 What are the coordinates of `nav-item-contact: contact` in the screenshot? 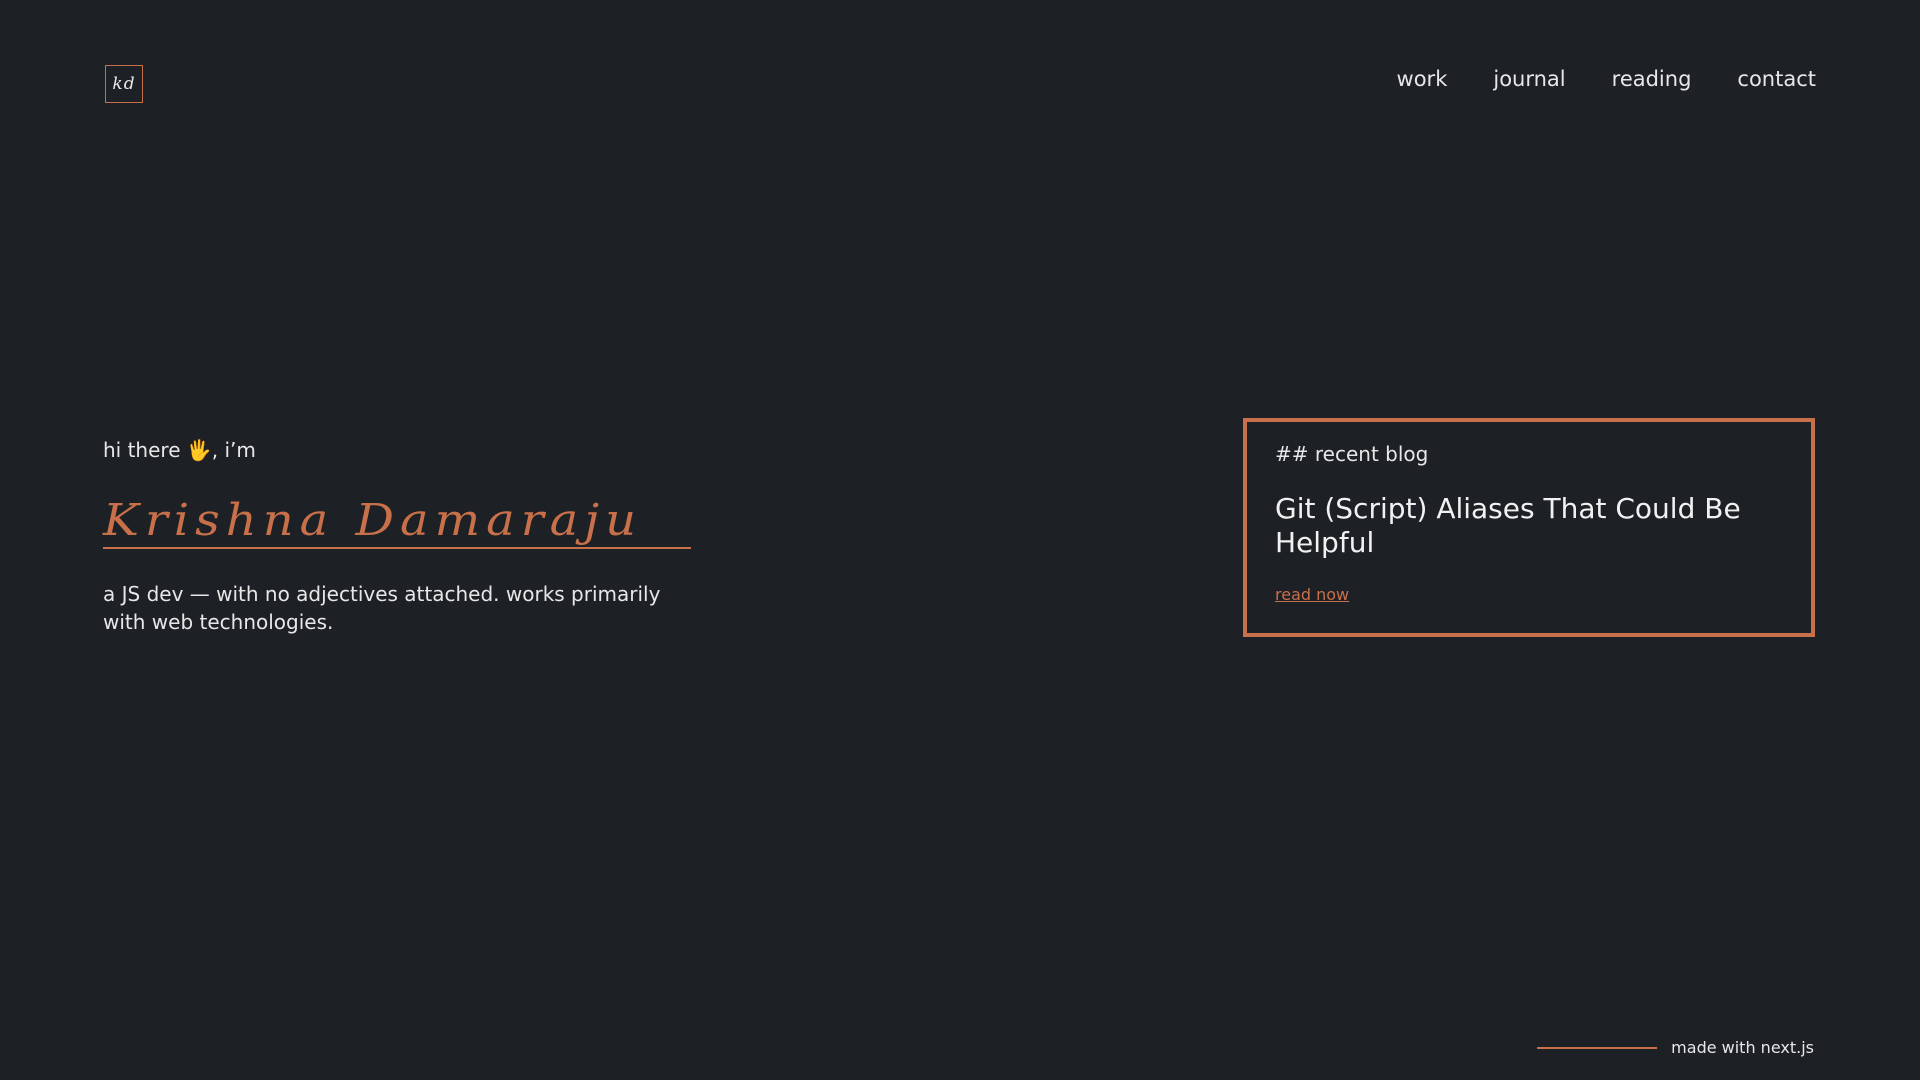 It's located at (1776, 79).